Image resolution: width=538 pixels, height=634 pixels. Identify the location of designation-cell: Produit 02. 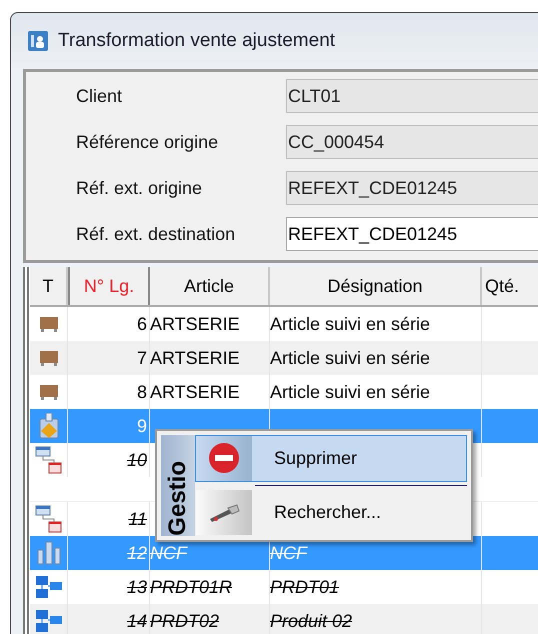
(311, 621).